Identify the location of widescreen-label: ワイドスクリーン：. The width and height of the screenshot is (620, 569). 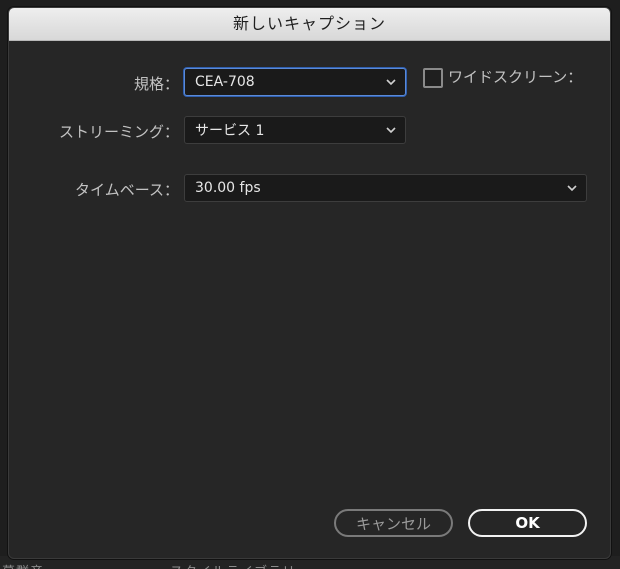
(515, 76).